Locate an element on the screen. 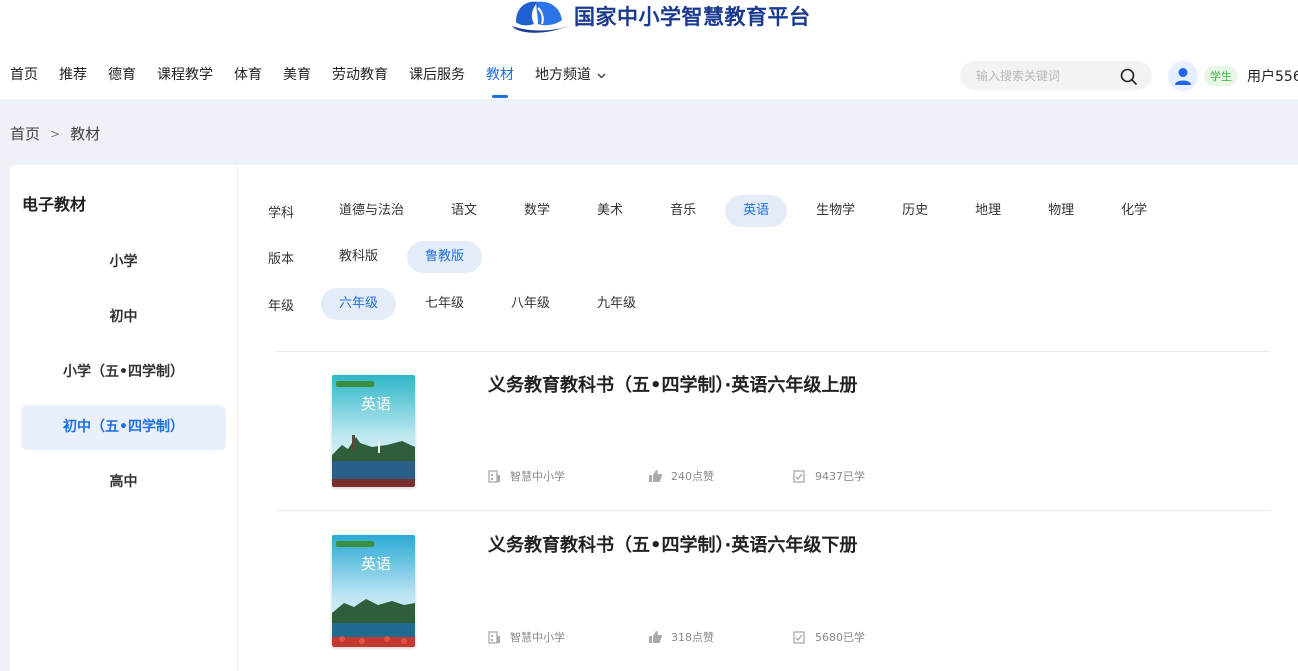 This screenshot has width=1298, height=671. search-input is located at coordinates (1041, 75).